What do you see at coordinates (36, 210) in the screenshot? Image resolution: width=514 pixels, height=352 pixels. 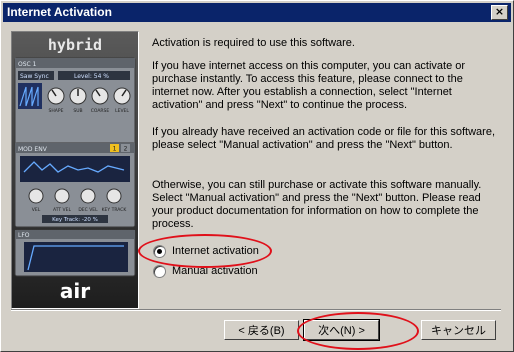 I see `knob-label-vel: VEL` at bounding box center [36, 210].